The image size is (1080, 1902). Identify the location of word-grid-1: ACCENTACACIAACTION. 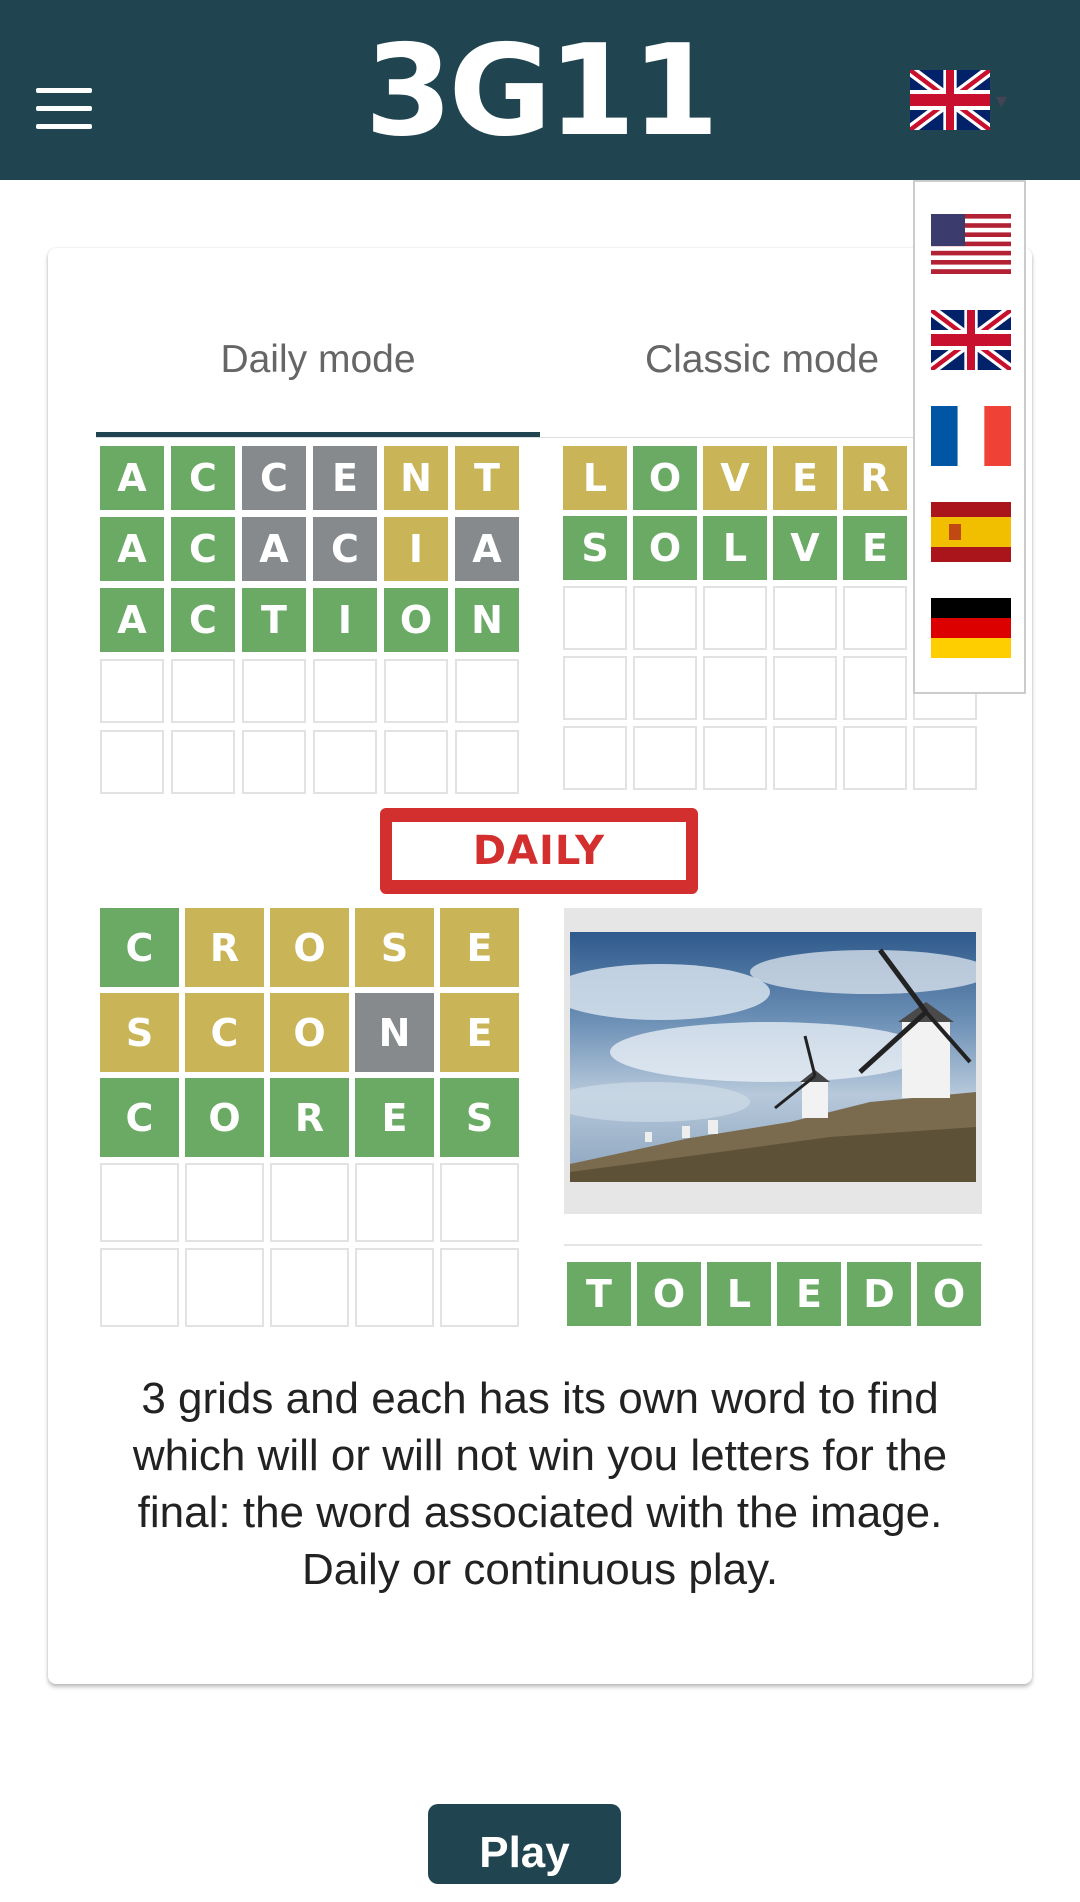
(309, 620).